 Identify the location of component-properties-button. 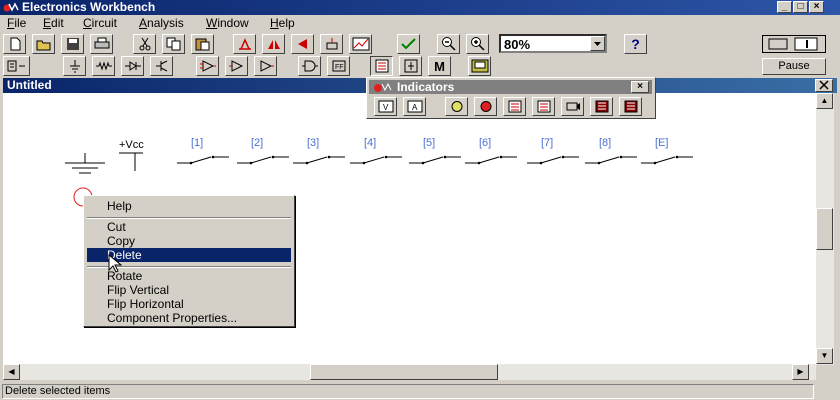
(408, 44).